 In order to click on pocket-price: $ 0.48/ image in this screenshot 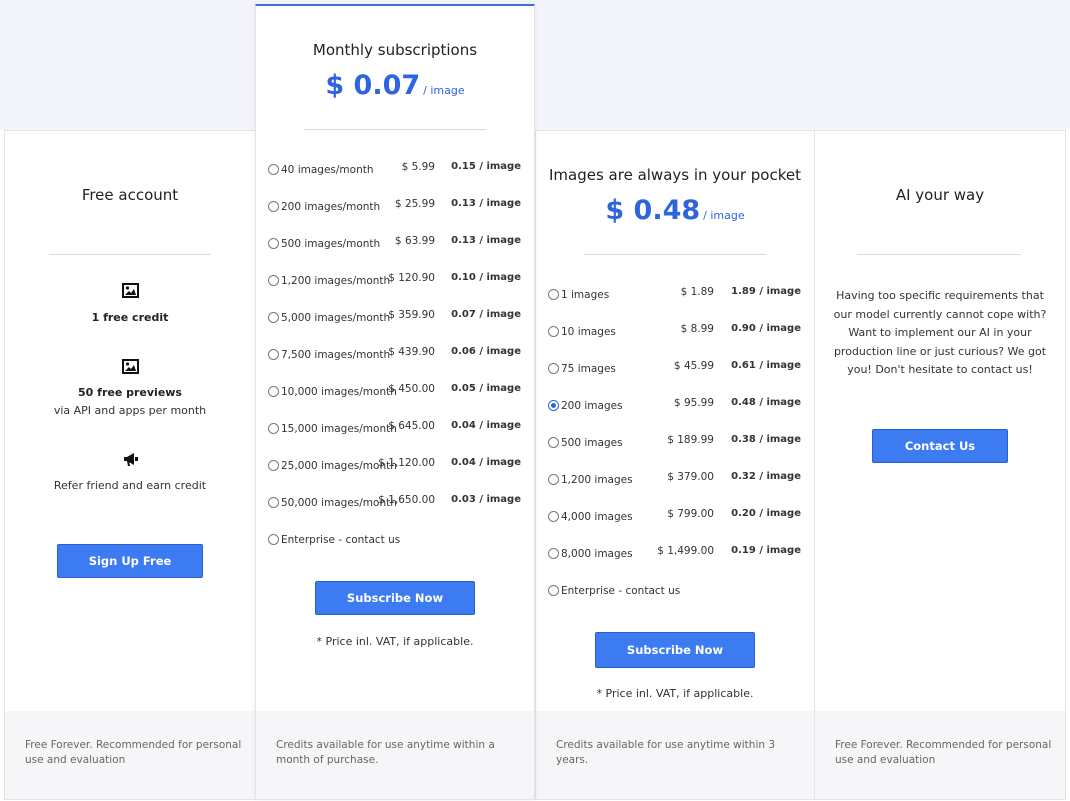, I will do `click(675, 210)`.